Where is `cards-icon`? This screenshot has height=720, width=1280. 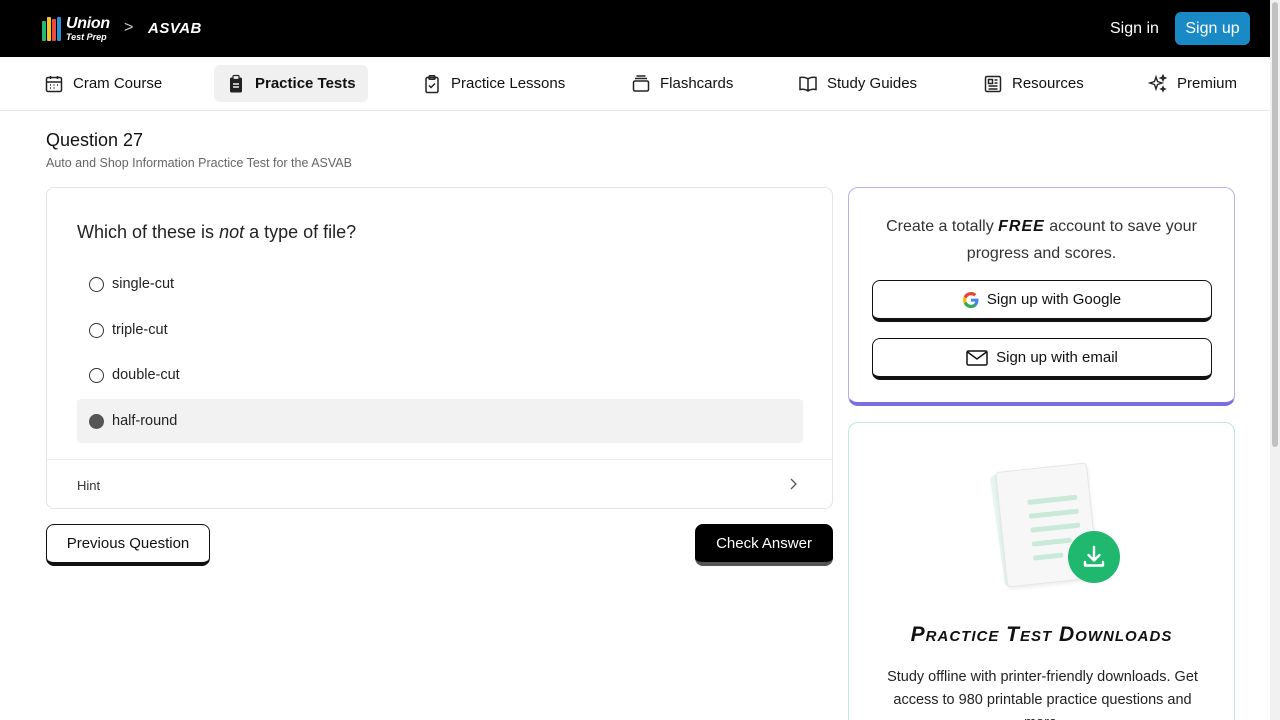 cards-icon is located at coordinates (641, 83).